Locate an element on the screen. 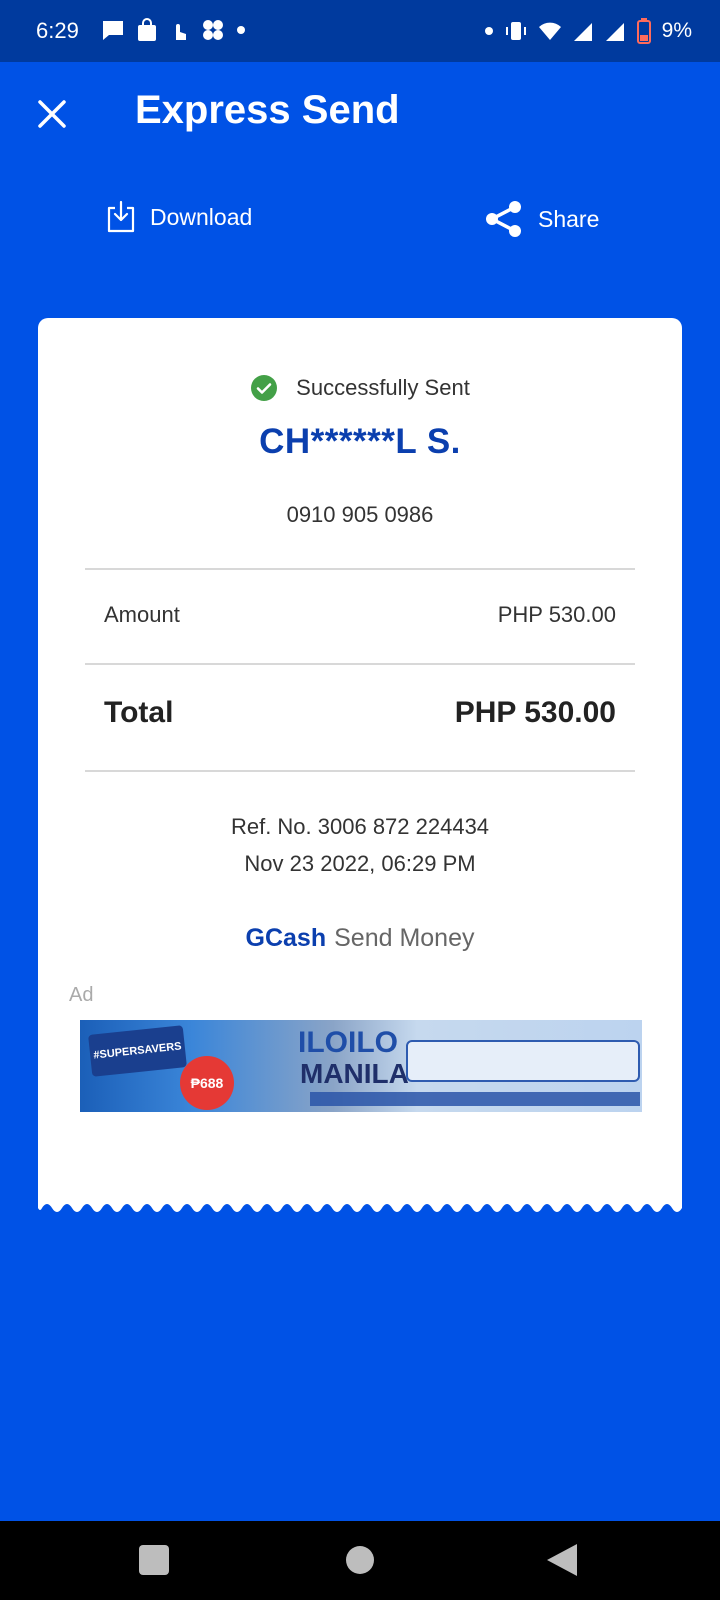 This screenshot has height=1600, width=720. ad-banner: #SUPERSAVERS ₱688 ILOILO MANILA is located at coordinates (361, 1066).